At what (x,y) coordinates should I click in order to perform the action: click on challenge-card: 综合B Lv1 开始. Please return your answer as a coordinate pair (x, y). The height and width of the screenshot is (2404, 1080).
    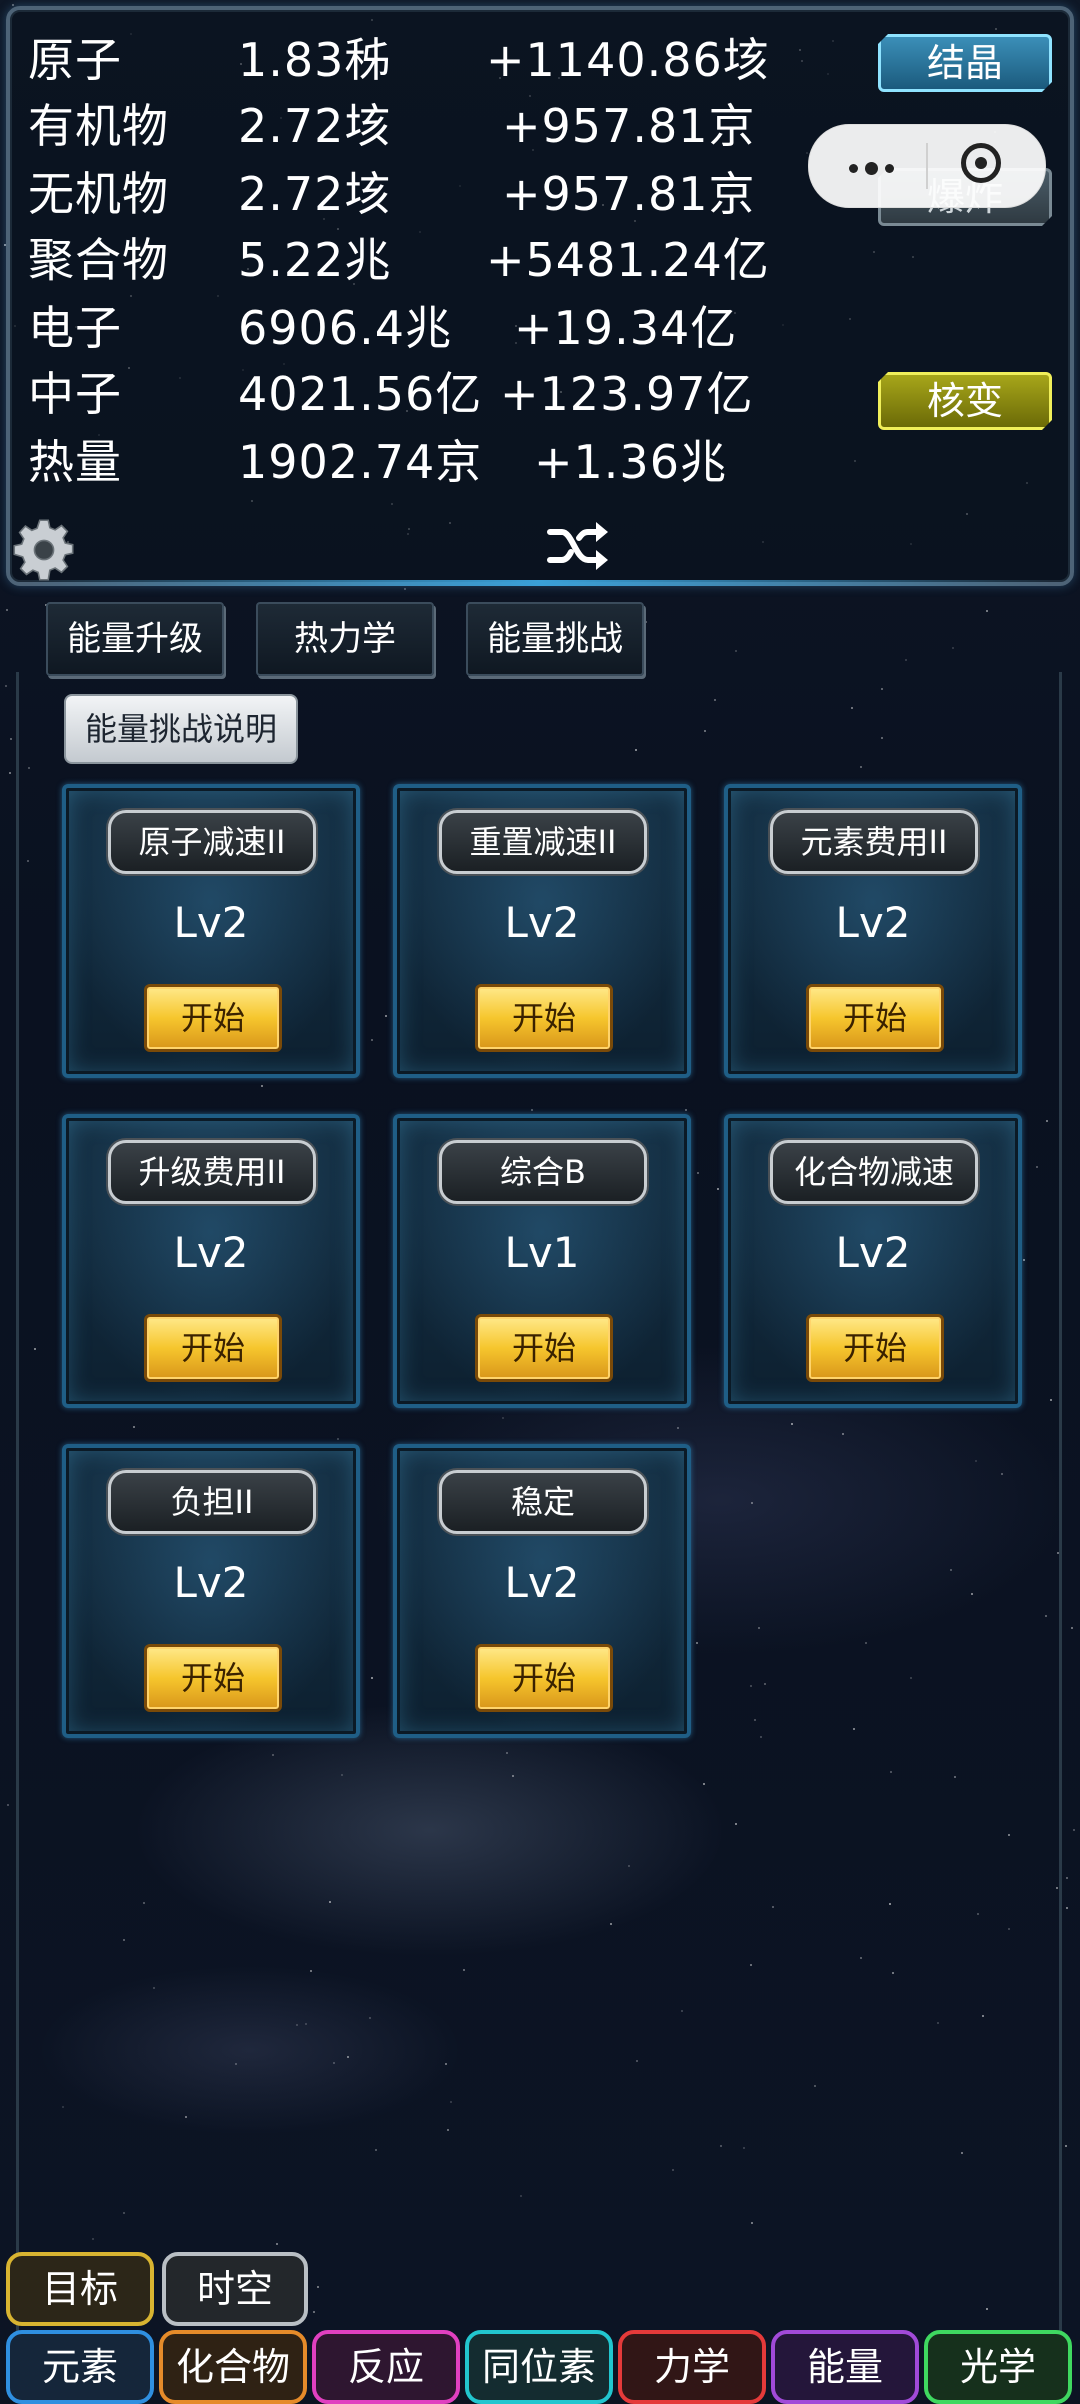
    Looking at the image, I should click on (542, 1261).